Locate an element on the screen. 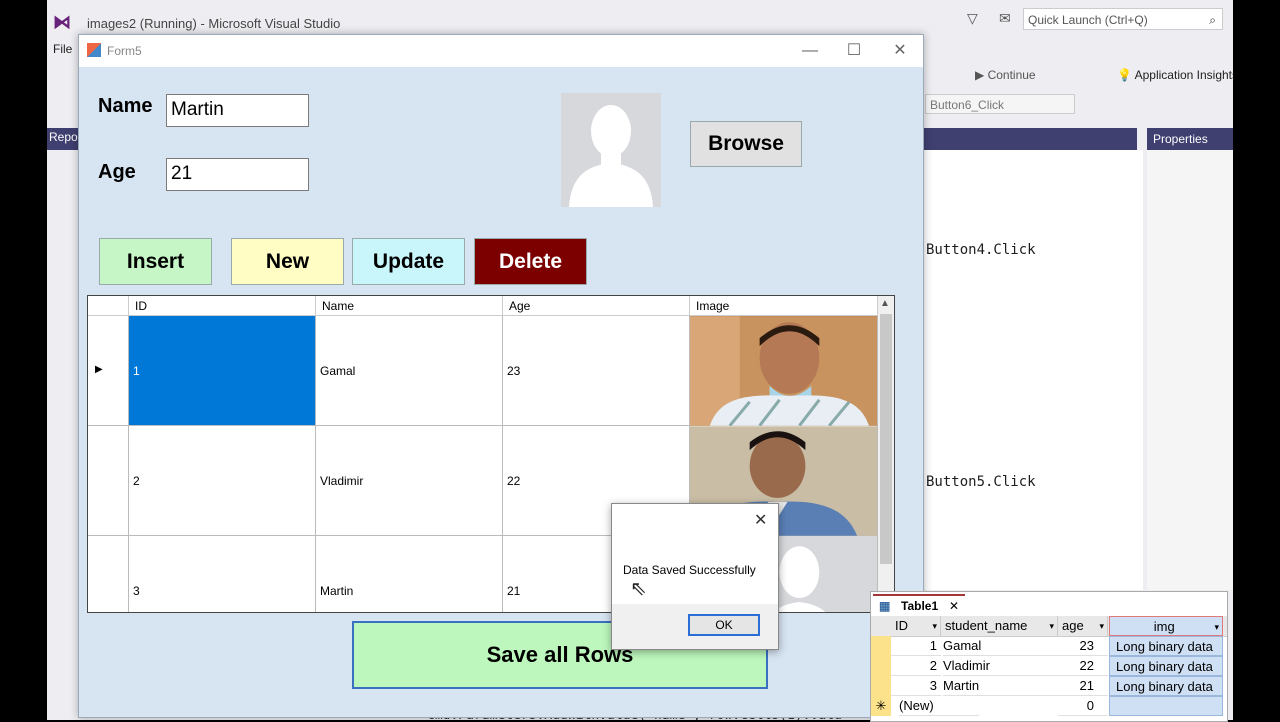 The image size is (1280, 722). code-line-button4: Button4.Click is located at coordinates (981, 250).